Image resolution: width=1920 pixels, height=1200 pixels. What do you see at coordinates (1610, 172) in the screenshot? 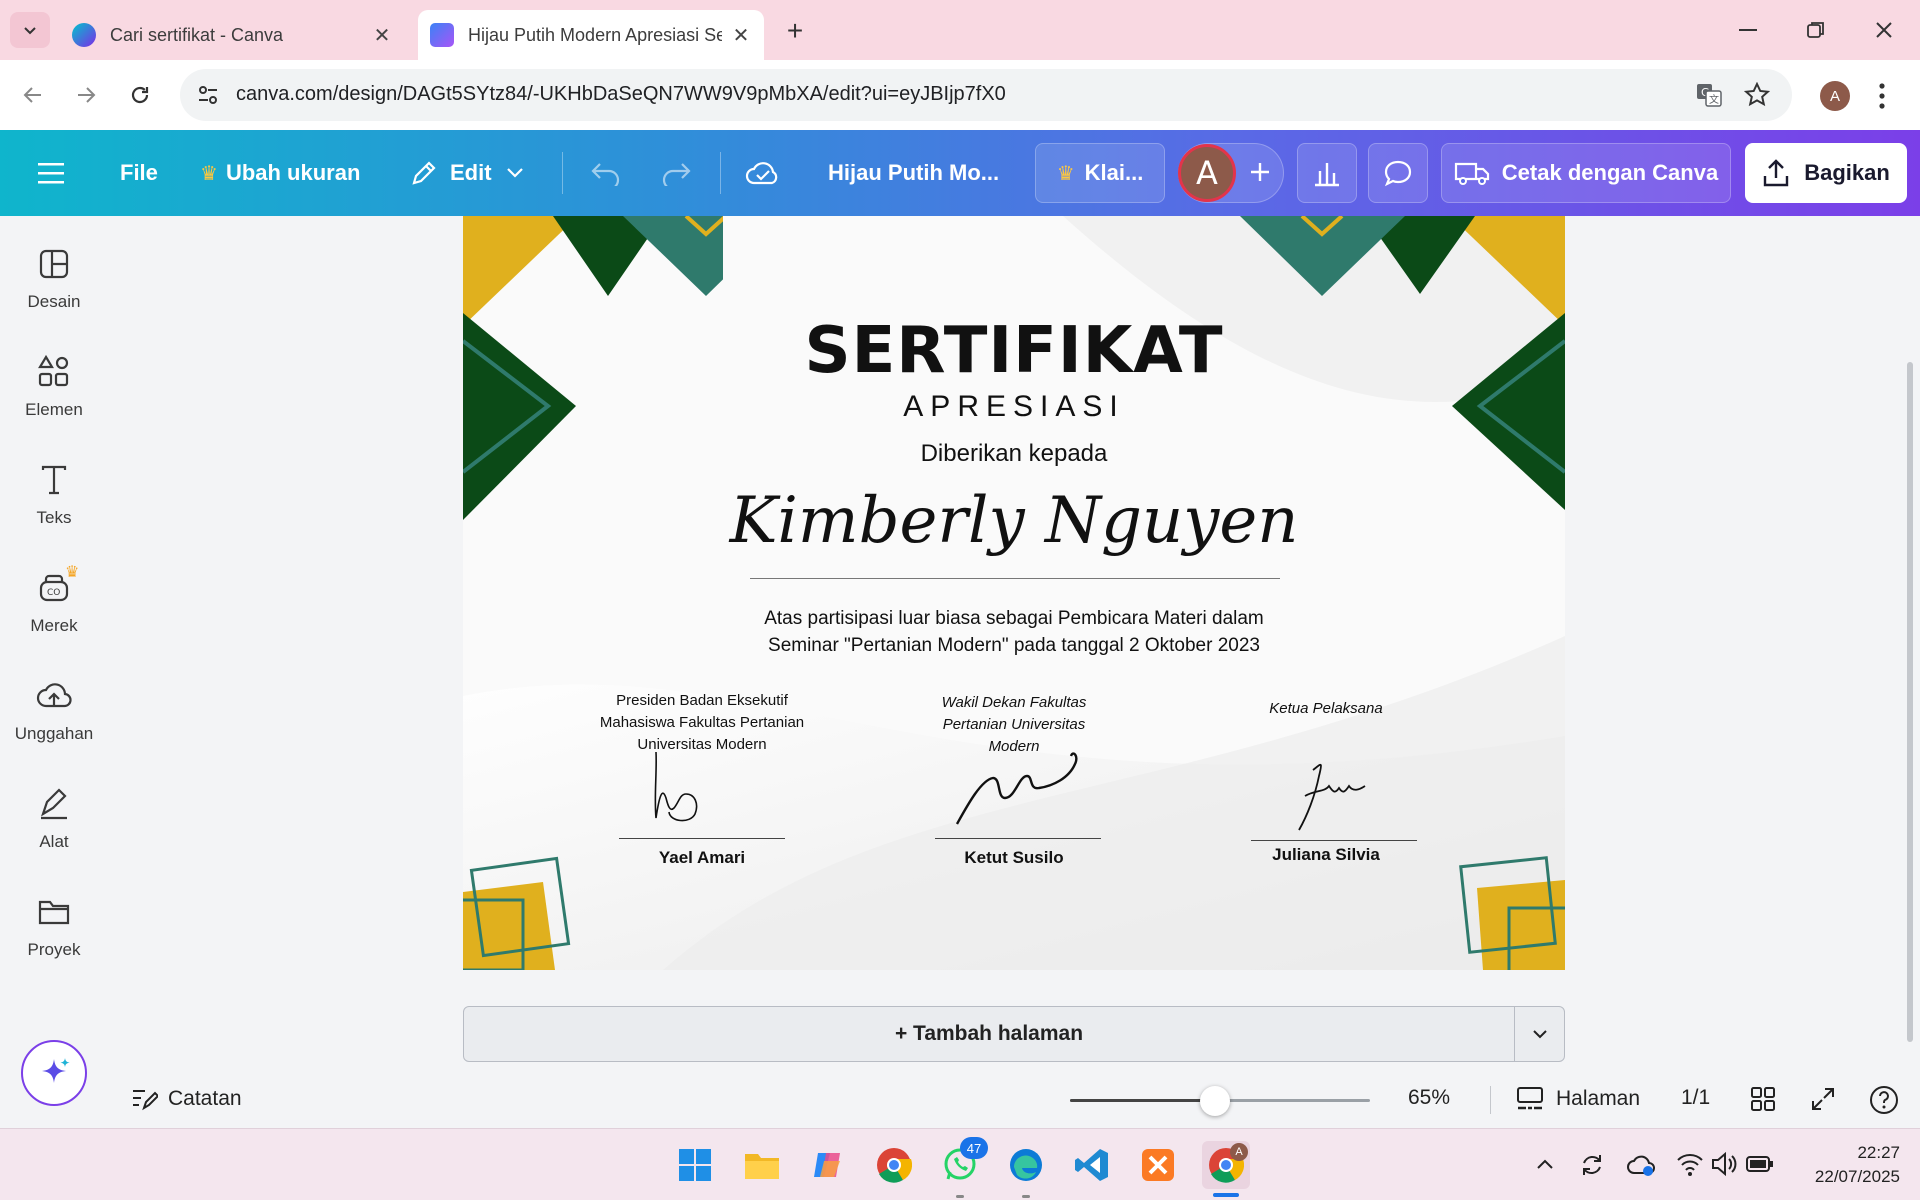
I see `print-label: Cetak dengan Canva` at bounding box center [1610, 172].